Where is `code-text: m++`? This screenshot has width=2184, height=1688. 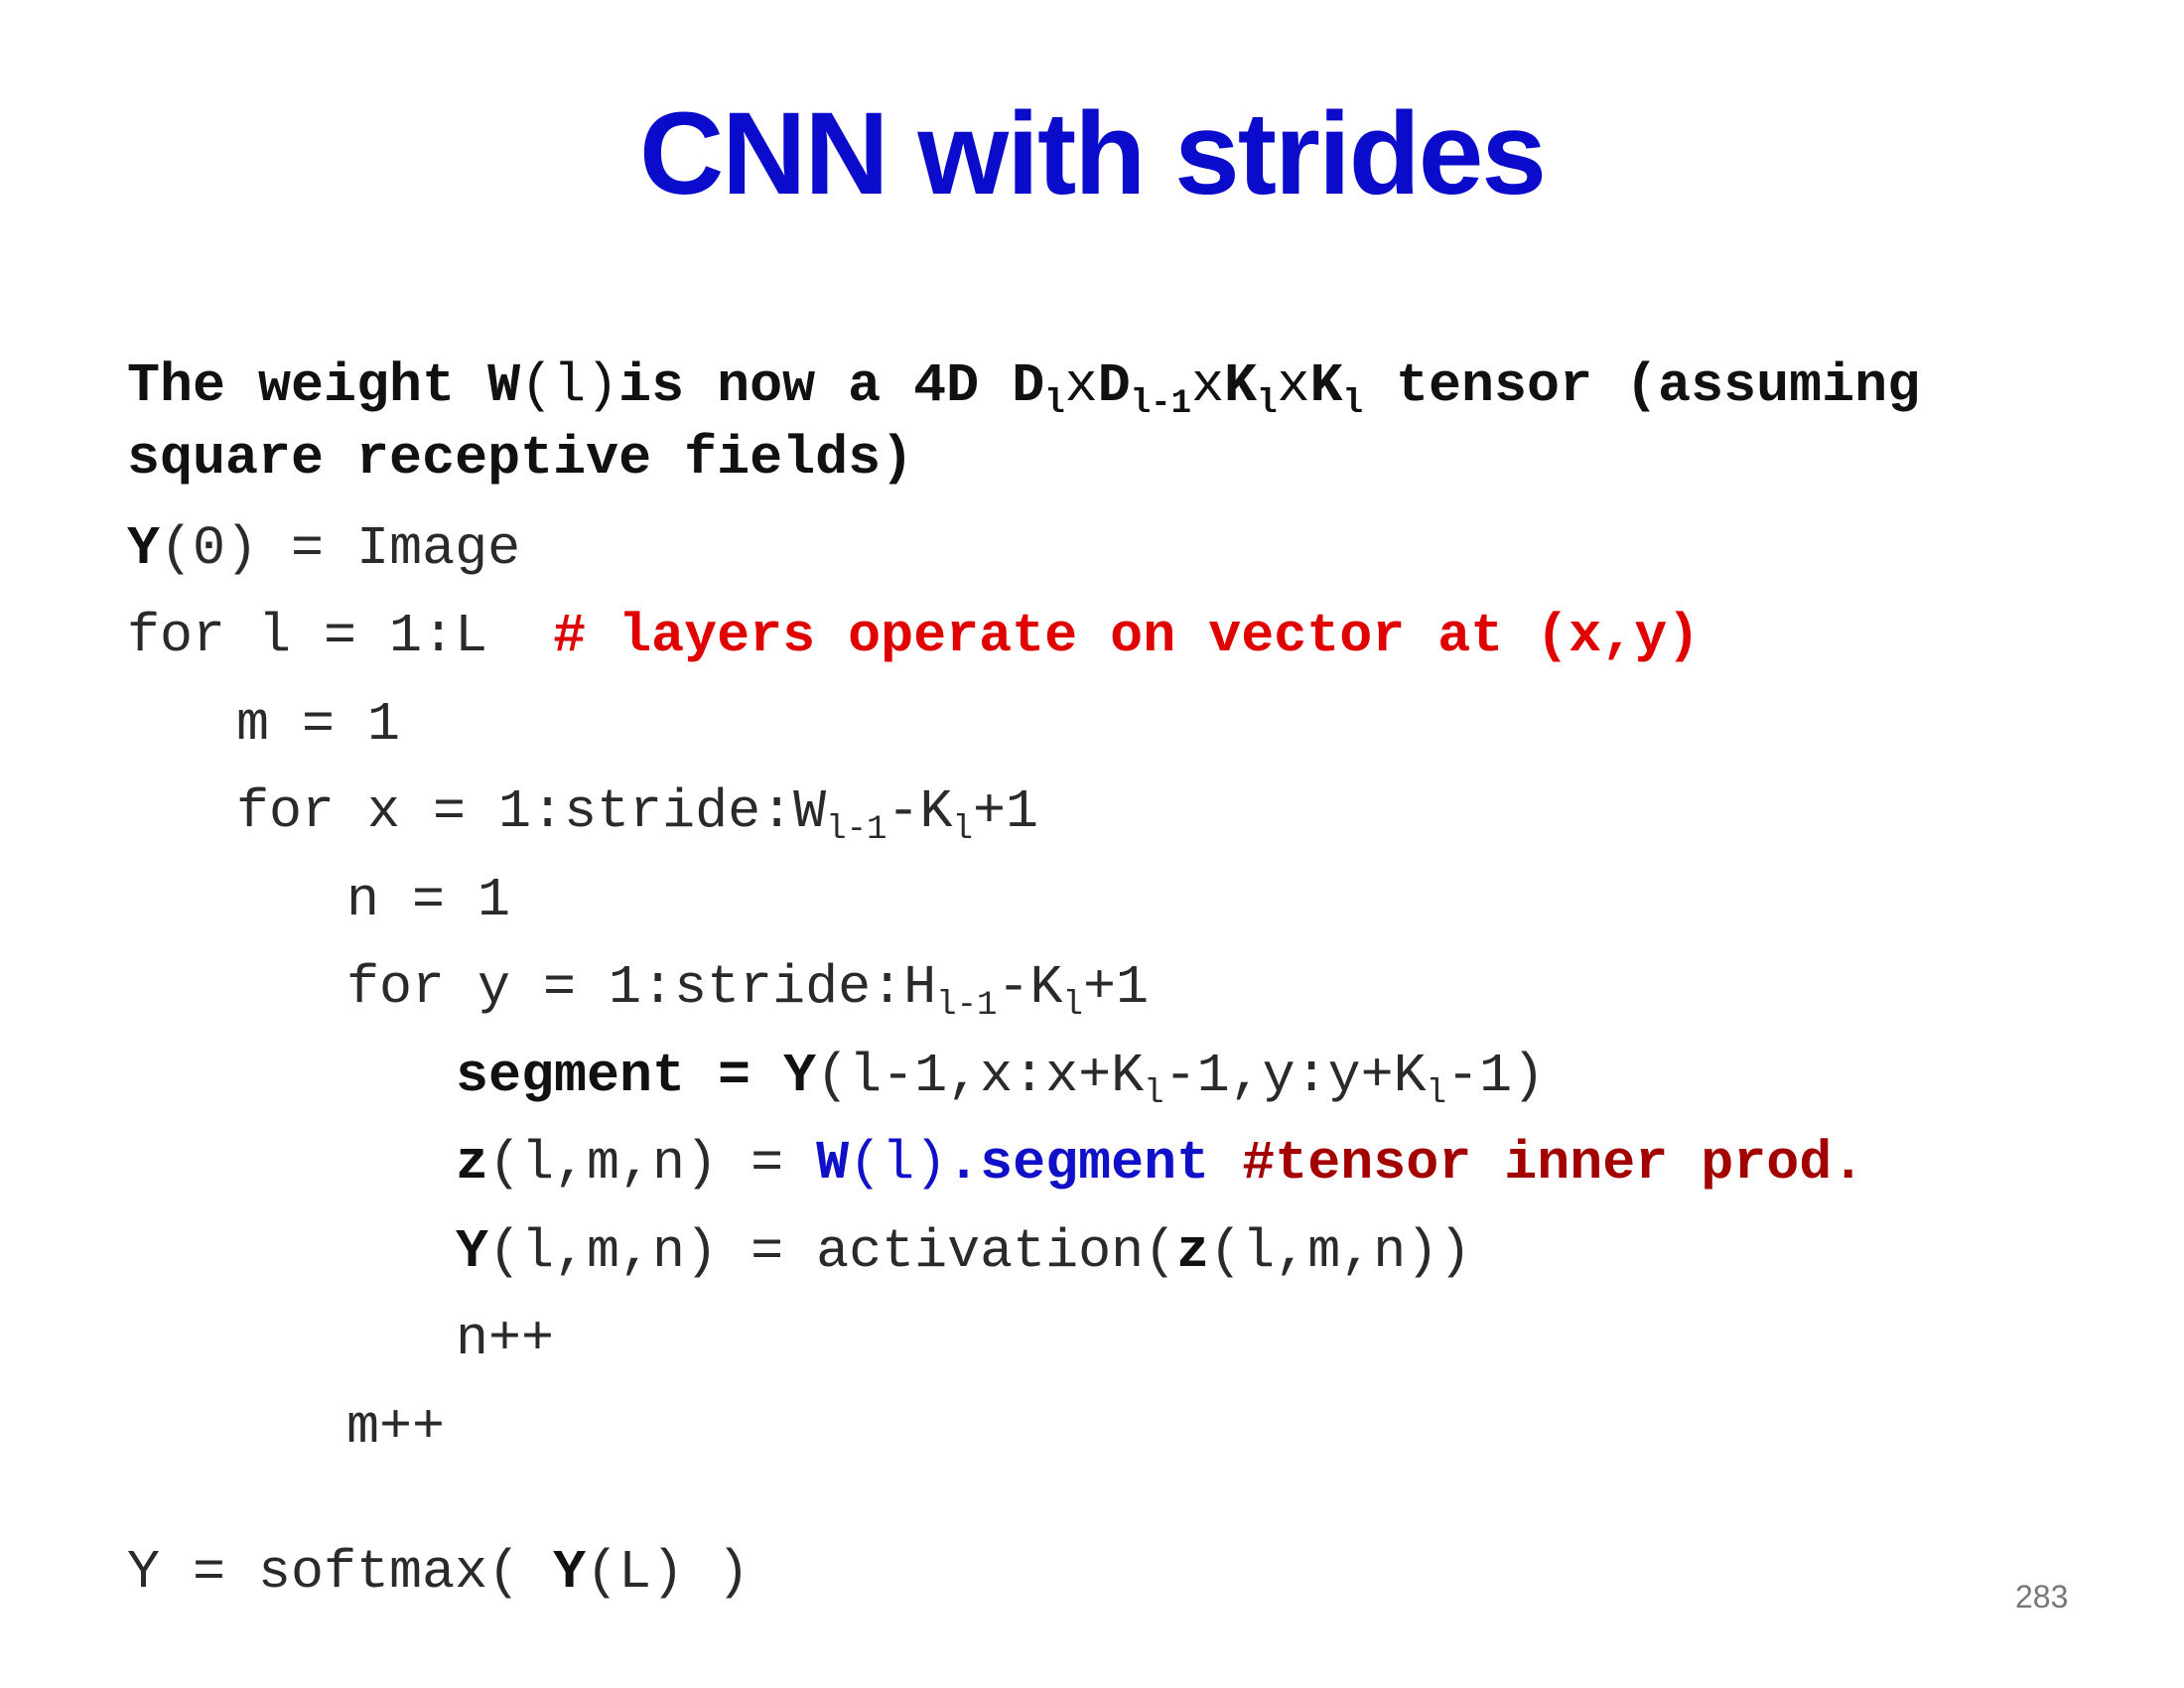
code-text: m++ is located at coordinates (396, 1427).